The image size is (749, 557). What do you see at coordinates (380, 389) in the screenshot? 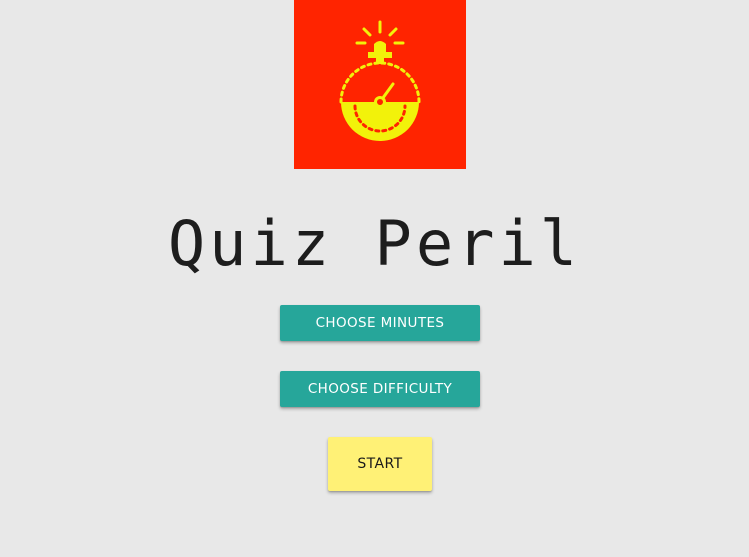
I see `choose-difficulty-button: CHOOSE DIFFICULTY` at bounding box center [380, 389].